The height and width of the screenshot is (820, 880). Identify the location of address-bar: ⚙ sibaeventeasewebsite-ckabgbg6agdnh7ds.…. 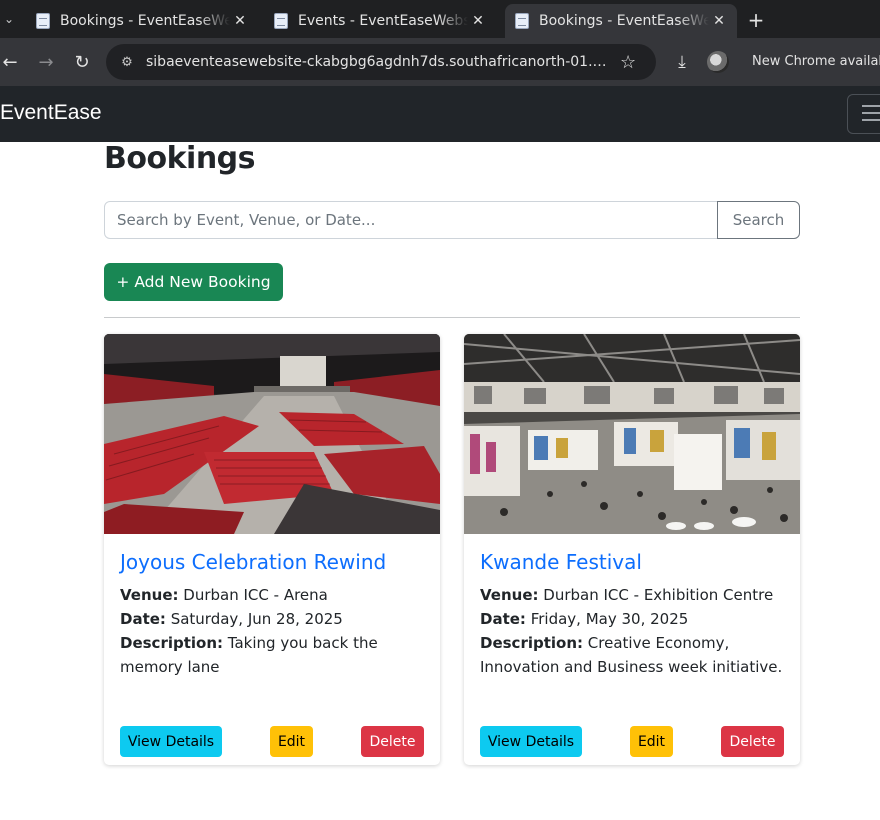
(381, 62).